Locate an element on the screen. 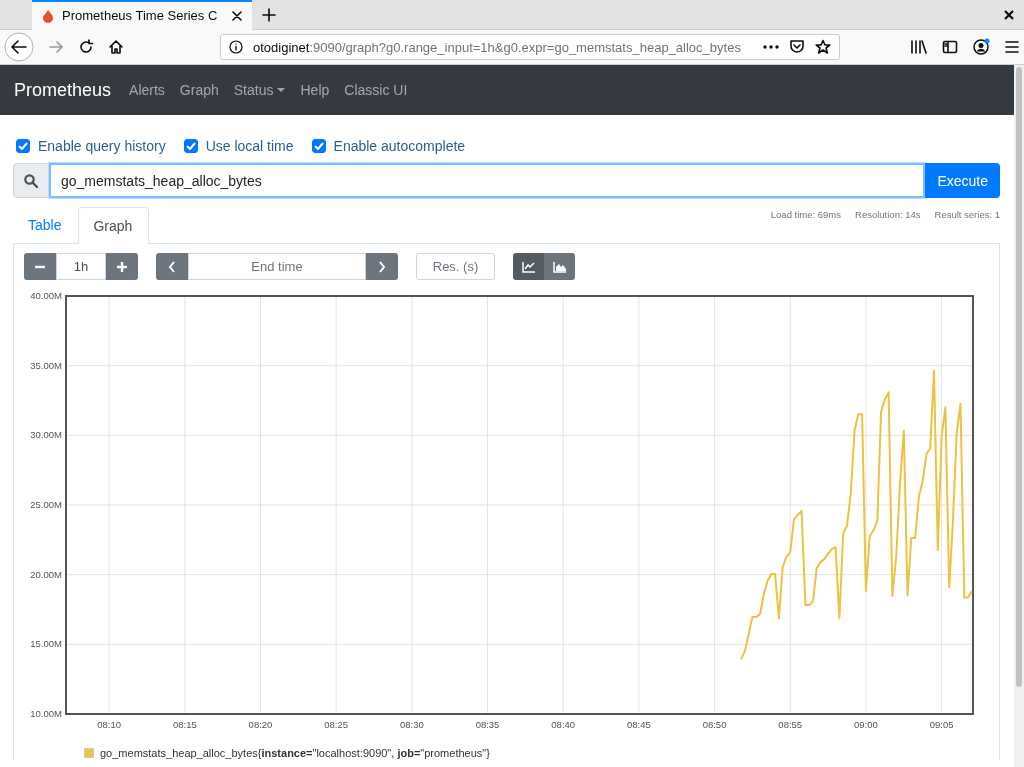 The width and height of the screenshot is (1024, 767). y-tick-label: 25.00M is located at coordinates (46, 504).